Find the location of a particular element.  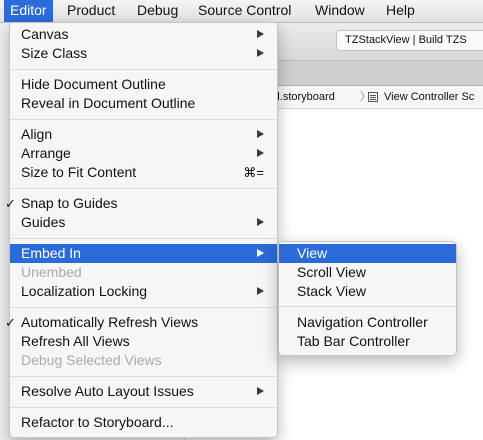

menu-item-embed-in: Embed In is located at coordinates (143, 253).